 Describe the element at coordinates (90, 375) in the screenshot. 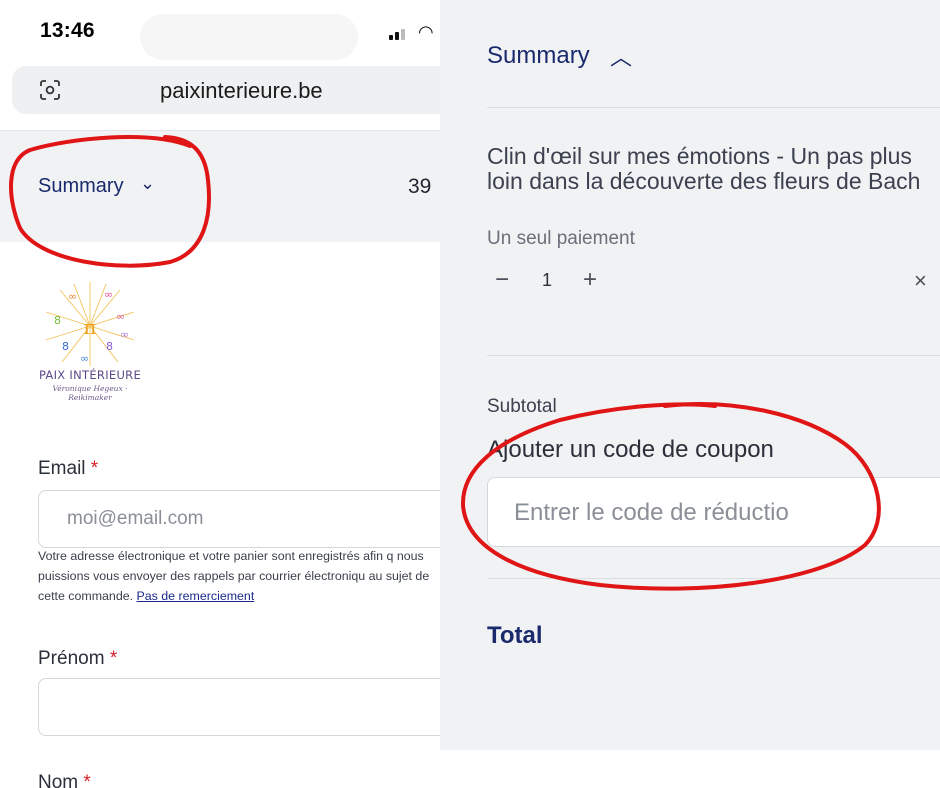

I see `logo-title: PAIX INTÉRIEURE` at that location.